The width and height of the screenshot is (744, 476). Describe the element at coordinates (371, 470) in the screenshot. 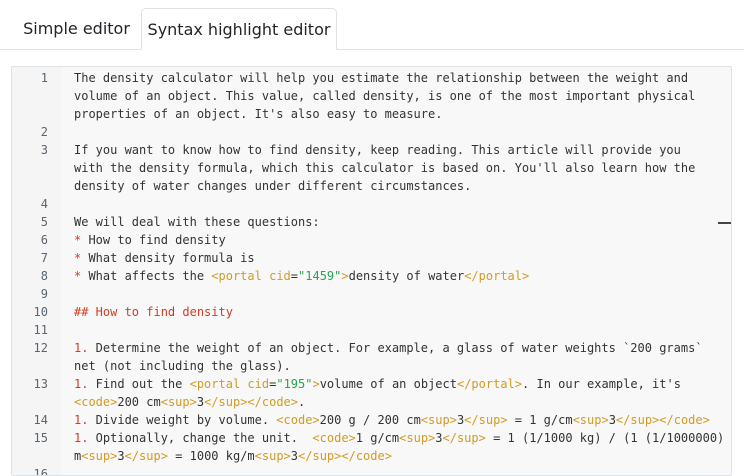

I see `code-line: 16` at that location.